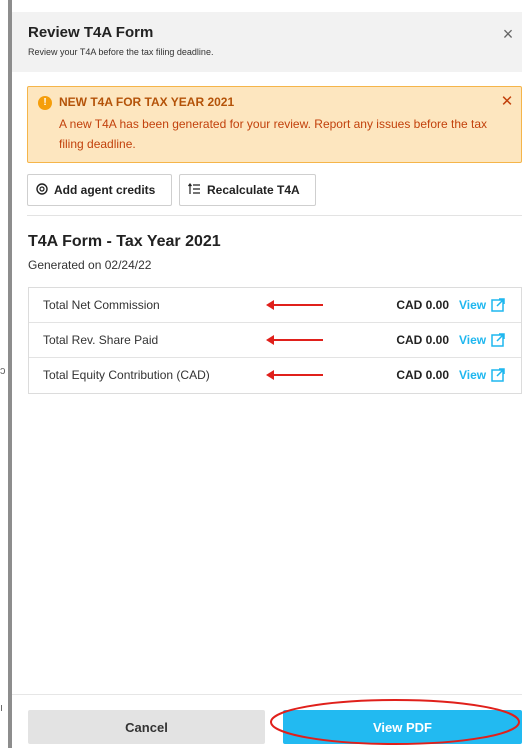  I want to click on background-text-fragment: ɔ, so click(3, 371).